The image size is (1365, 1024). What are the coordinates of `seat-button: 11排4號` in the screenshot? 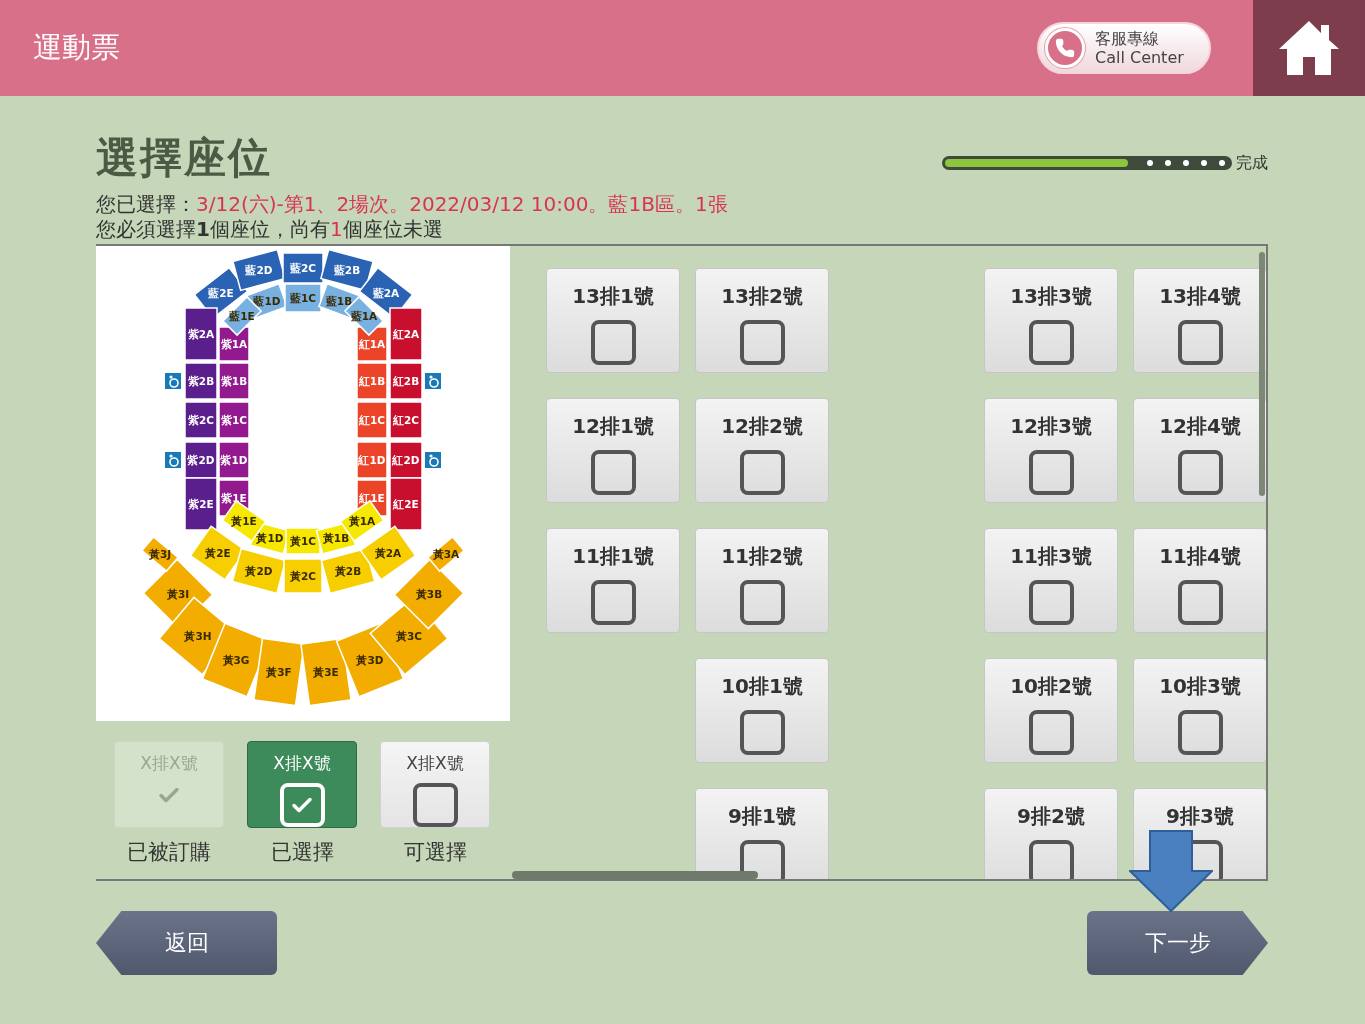 It's located at (1199, 580).